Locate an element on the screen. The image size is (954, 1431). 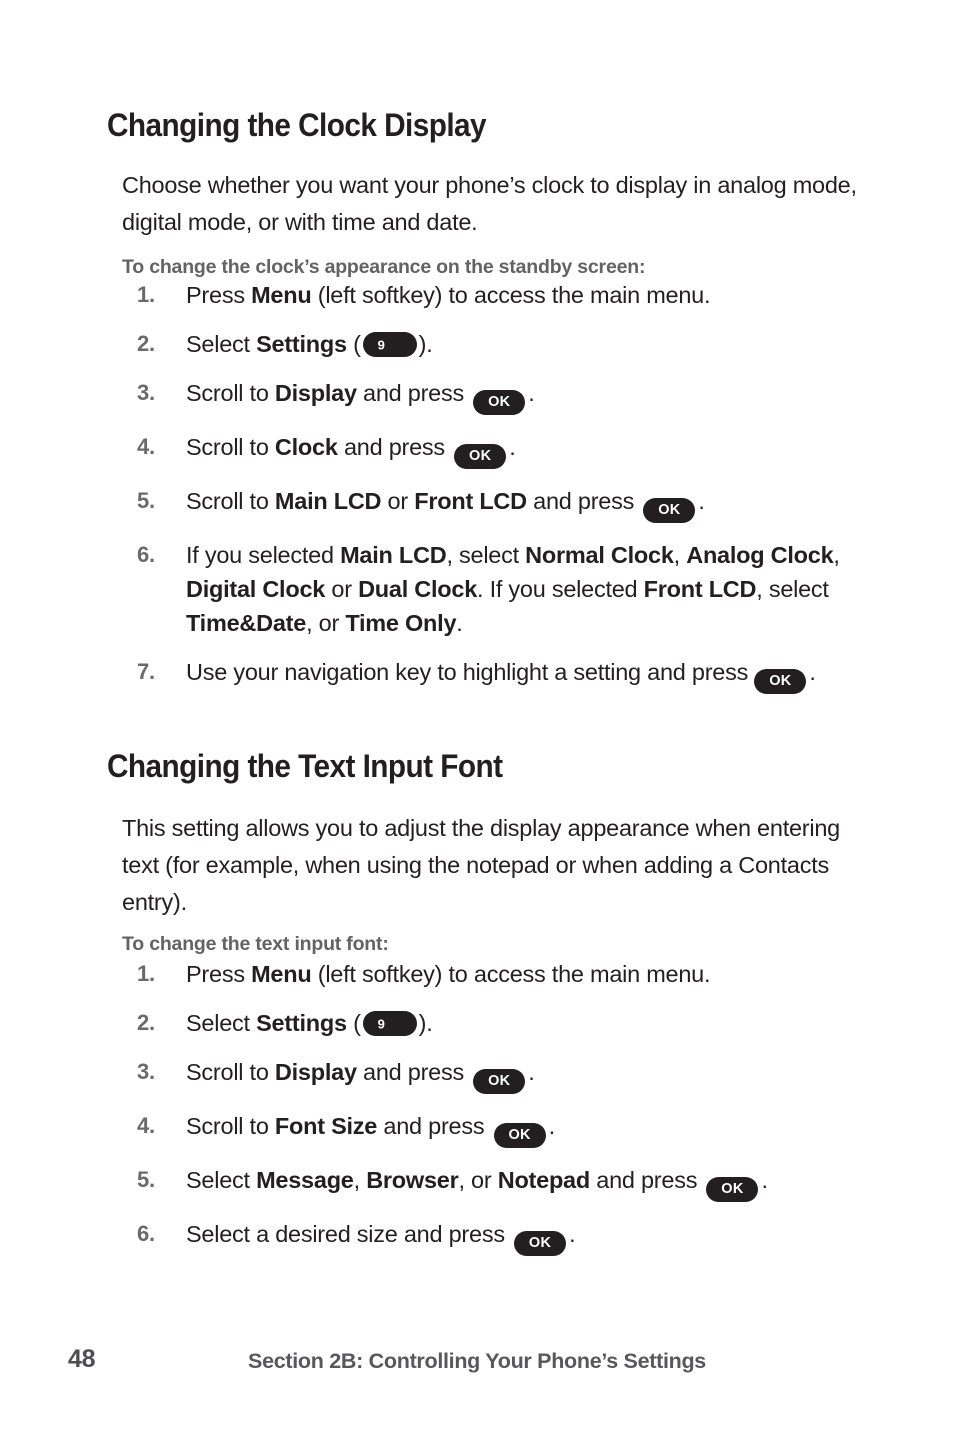
step-text: . If you selected is located at coordinates (560, 589).